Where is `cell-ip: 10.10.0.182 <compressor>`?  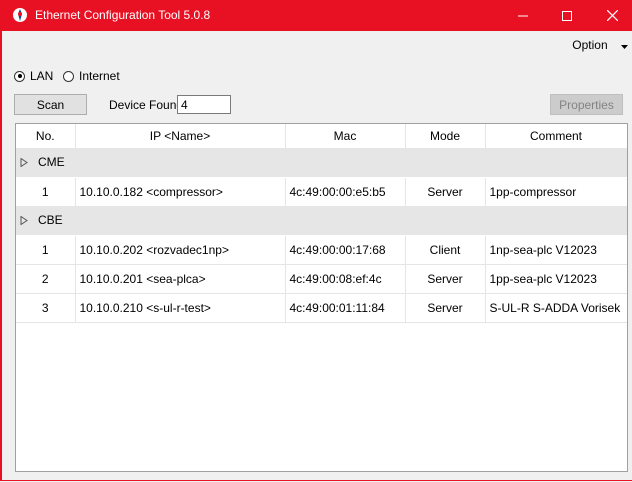 cell-ip: 10.10.0.182 <compressor> is located at coordinates (180, 192).